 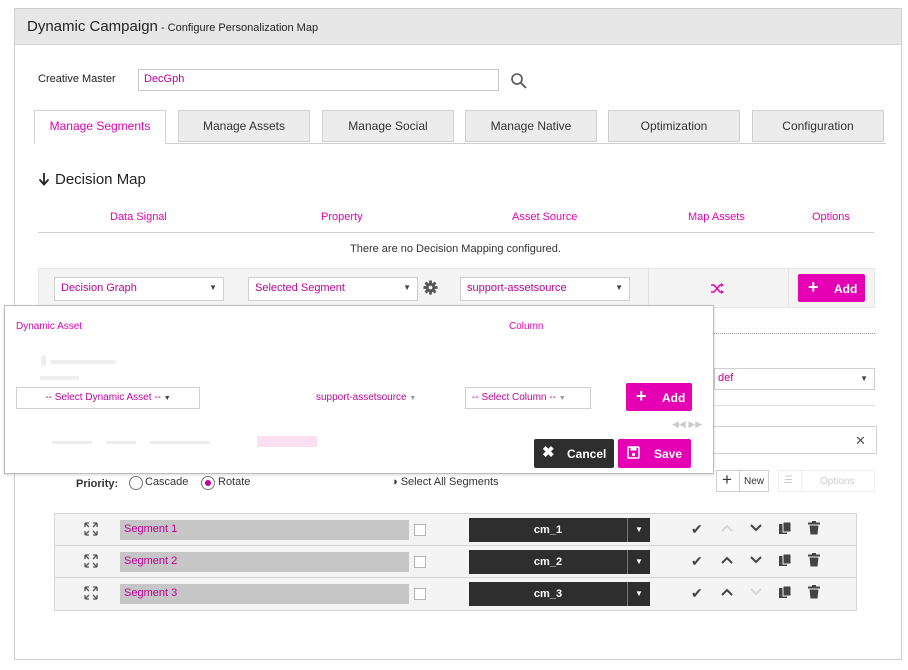 I want to click on save-button: Save, so click(x=654, y=453).